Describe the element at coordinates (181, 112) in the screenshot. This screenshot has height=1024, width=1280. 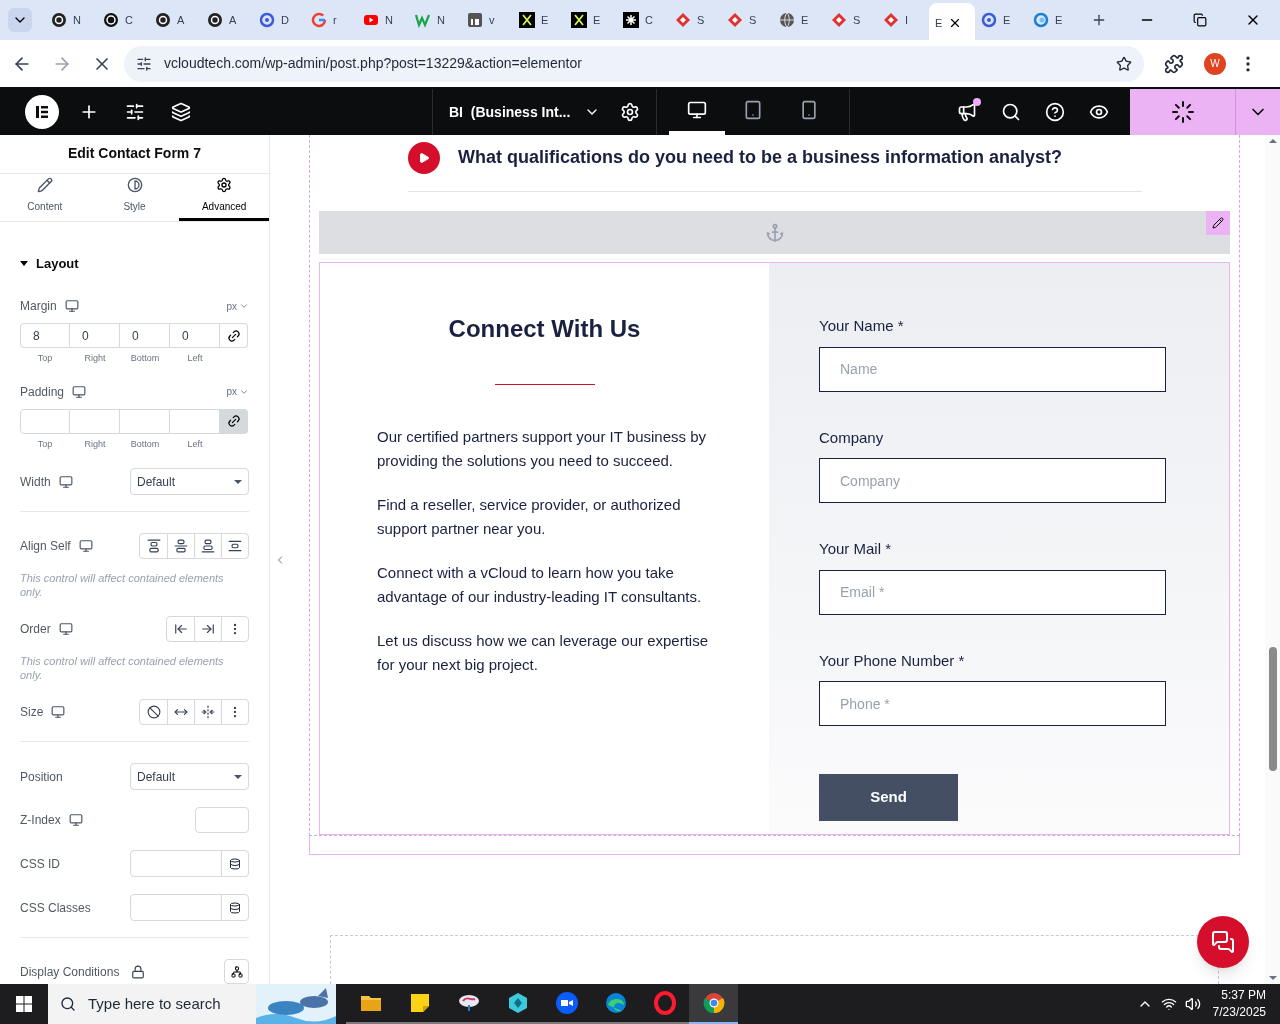
I see `layers-icon` at that location.